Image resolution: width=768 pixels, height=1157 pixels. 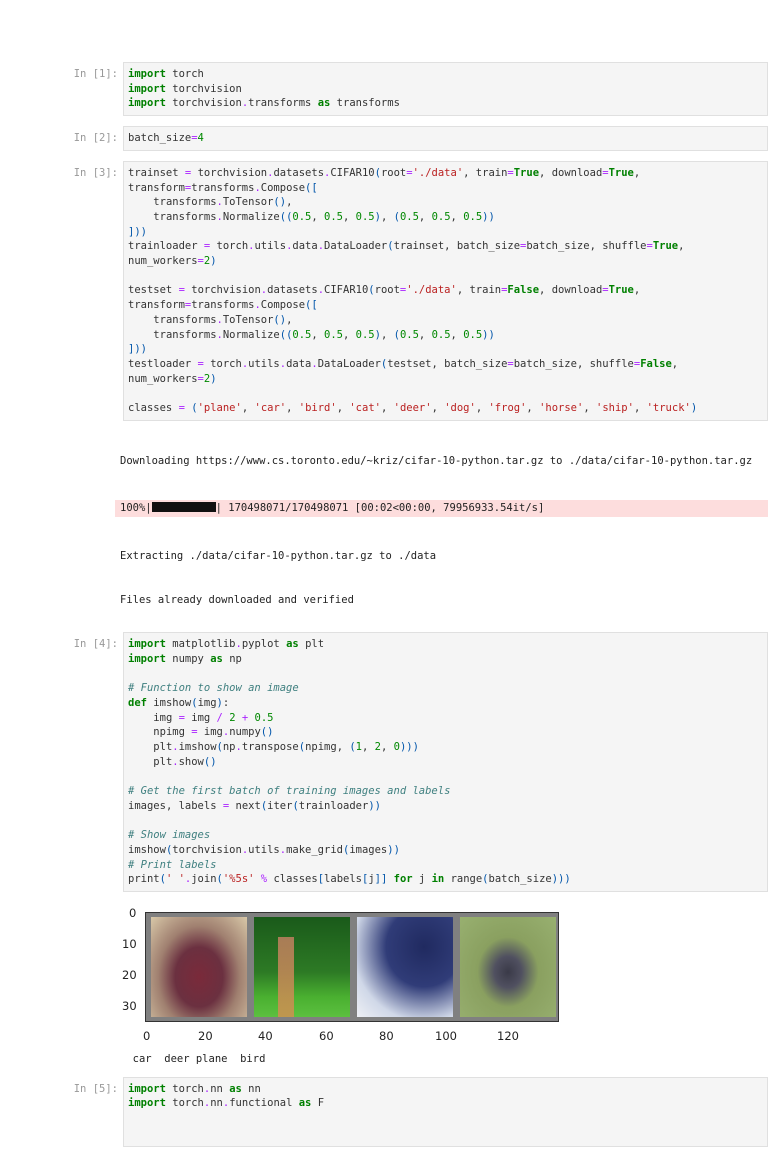 What do you see at coordinates (445, 138) in the screenshot?
I see `code-input: batch_size=4` at bounding box center [445, 138].